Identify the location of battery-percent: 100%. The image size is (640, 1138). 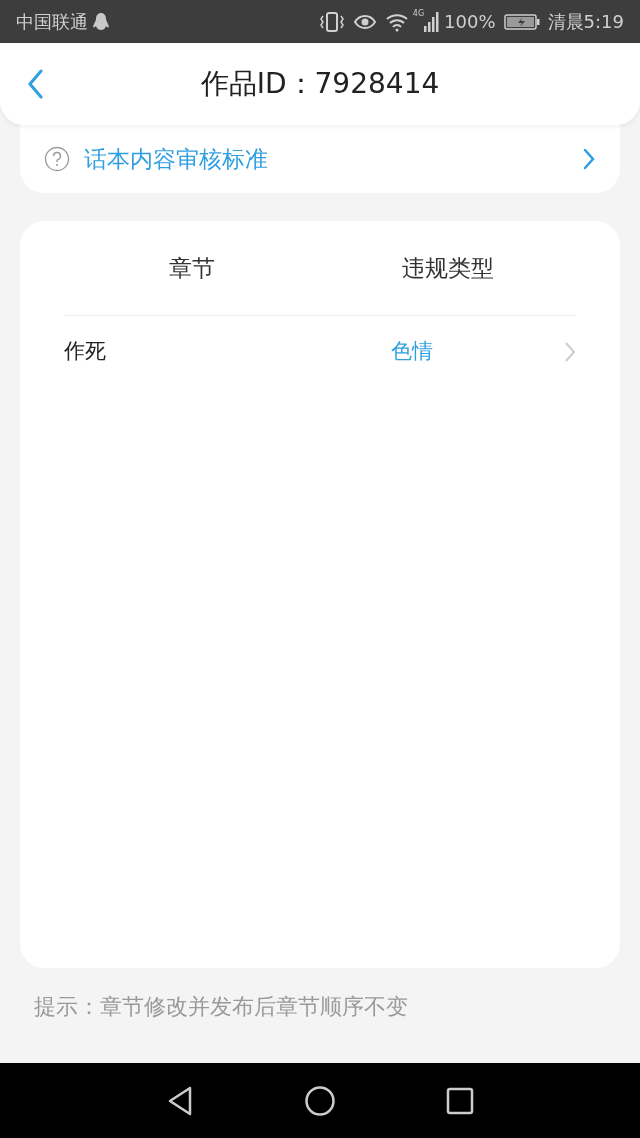
(470, 22).